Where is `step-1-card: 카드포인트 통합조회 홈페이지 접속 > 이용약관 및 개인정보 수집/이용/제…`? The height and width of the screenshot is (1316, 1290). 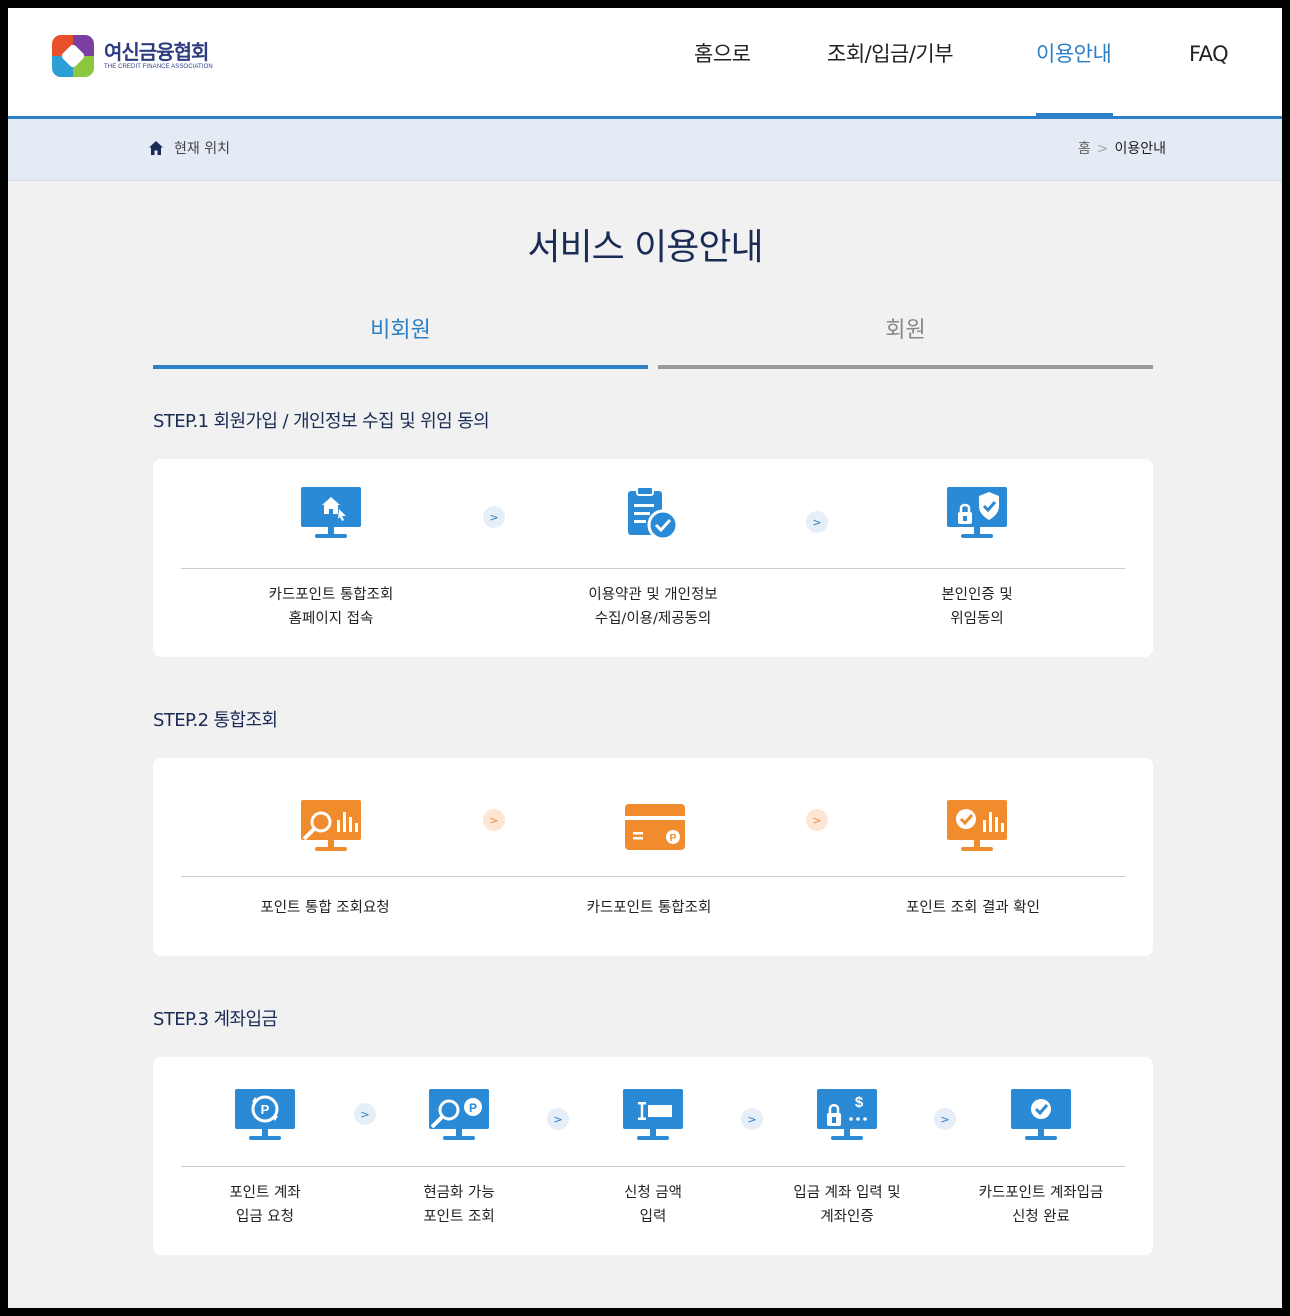 step-1-card: 카드포인트 통합조회 홈페이지 접속 > 이용약관 및 개인정보 수집/이용/제… is located at coordinates (653, 558).